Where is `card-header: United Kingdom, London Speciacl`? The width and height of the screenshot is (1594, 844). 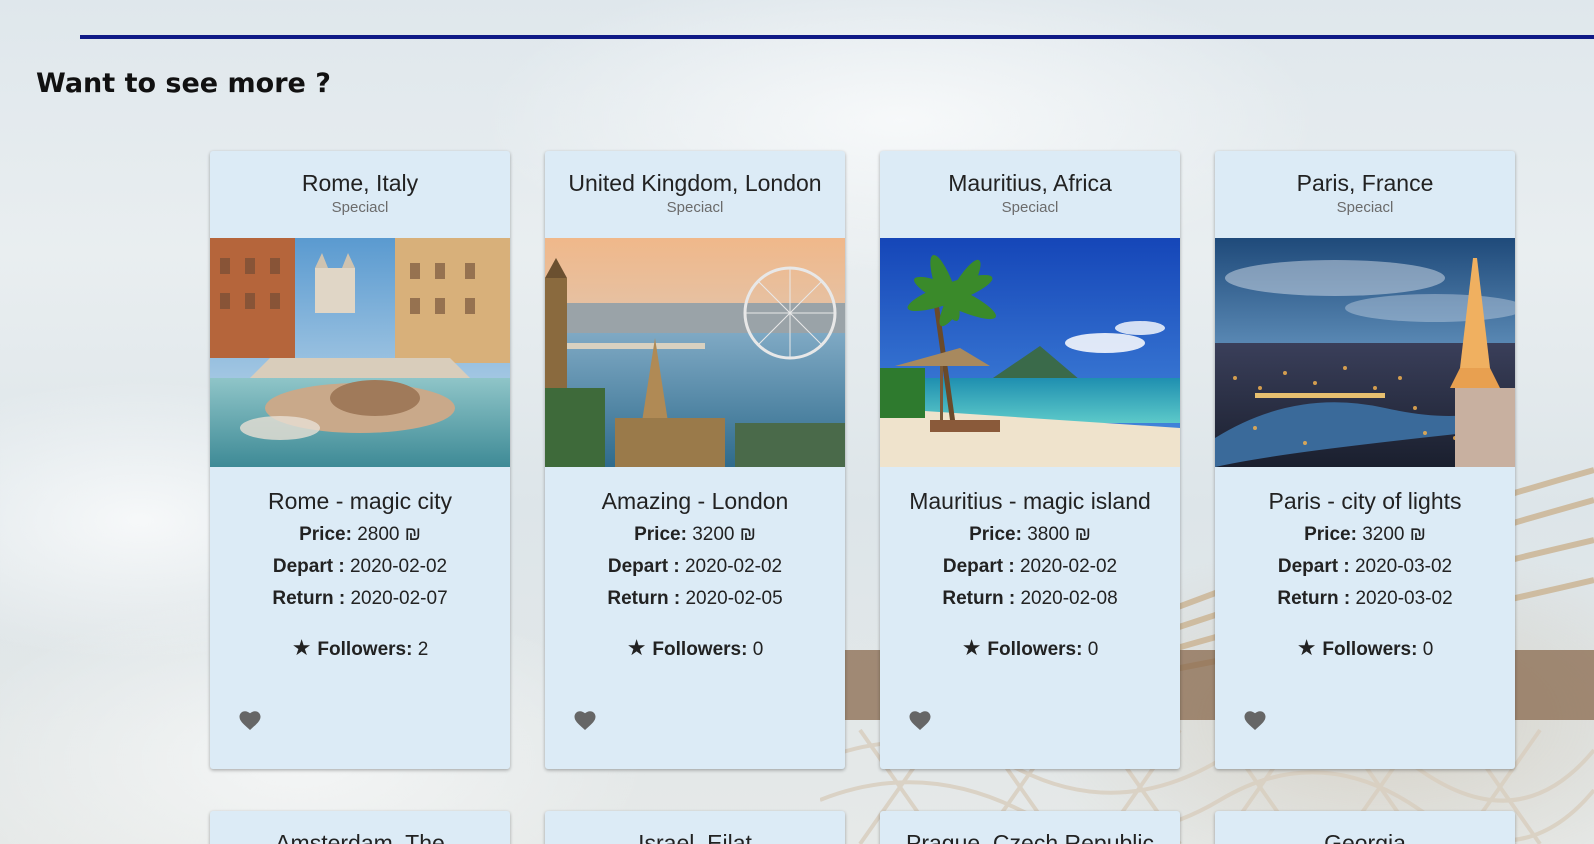
card-header: United Kingdom, London Speciacl is located at coordinates (695, 194).